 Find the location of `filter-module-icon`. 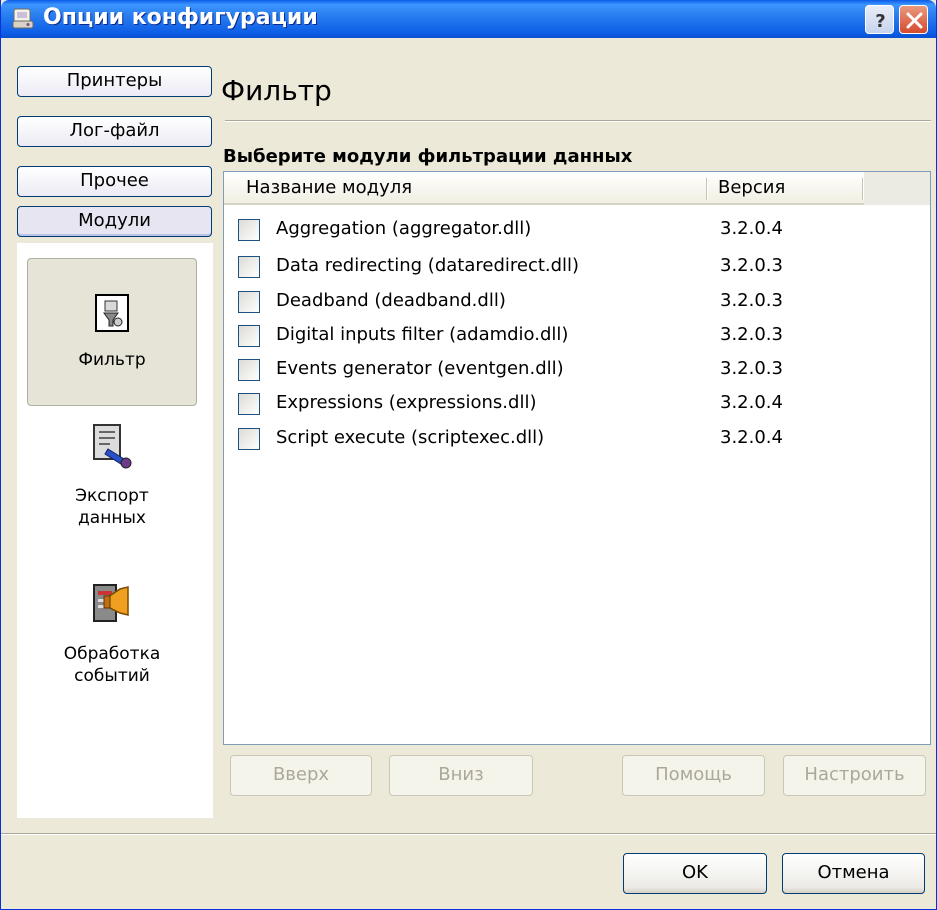

filter-module-icon is located at coordinates (112, 313).